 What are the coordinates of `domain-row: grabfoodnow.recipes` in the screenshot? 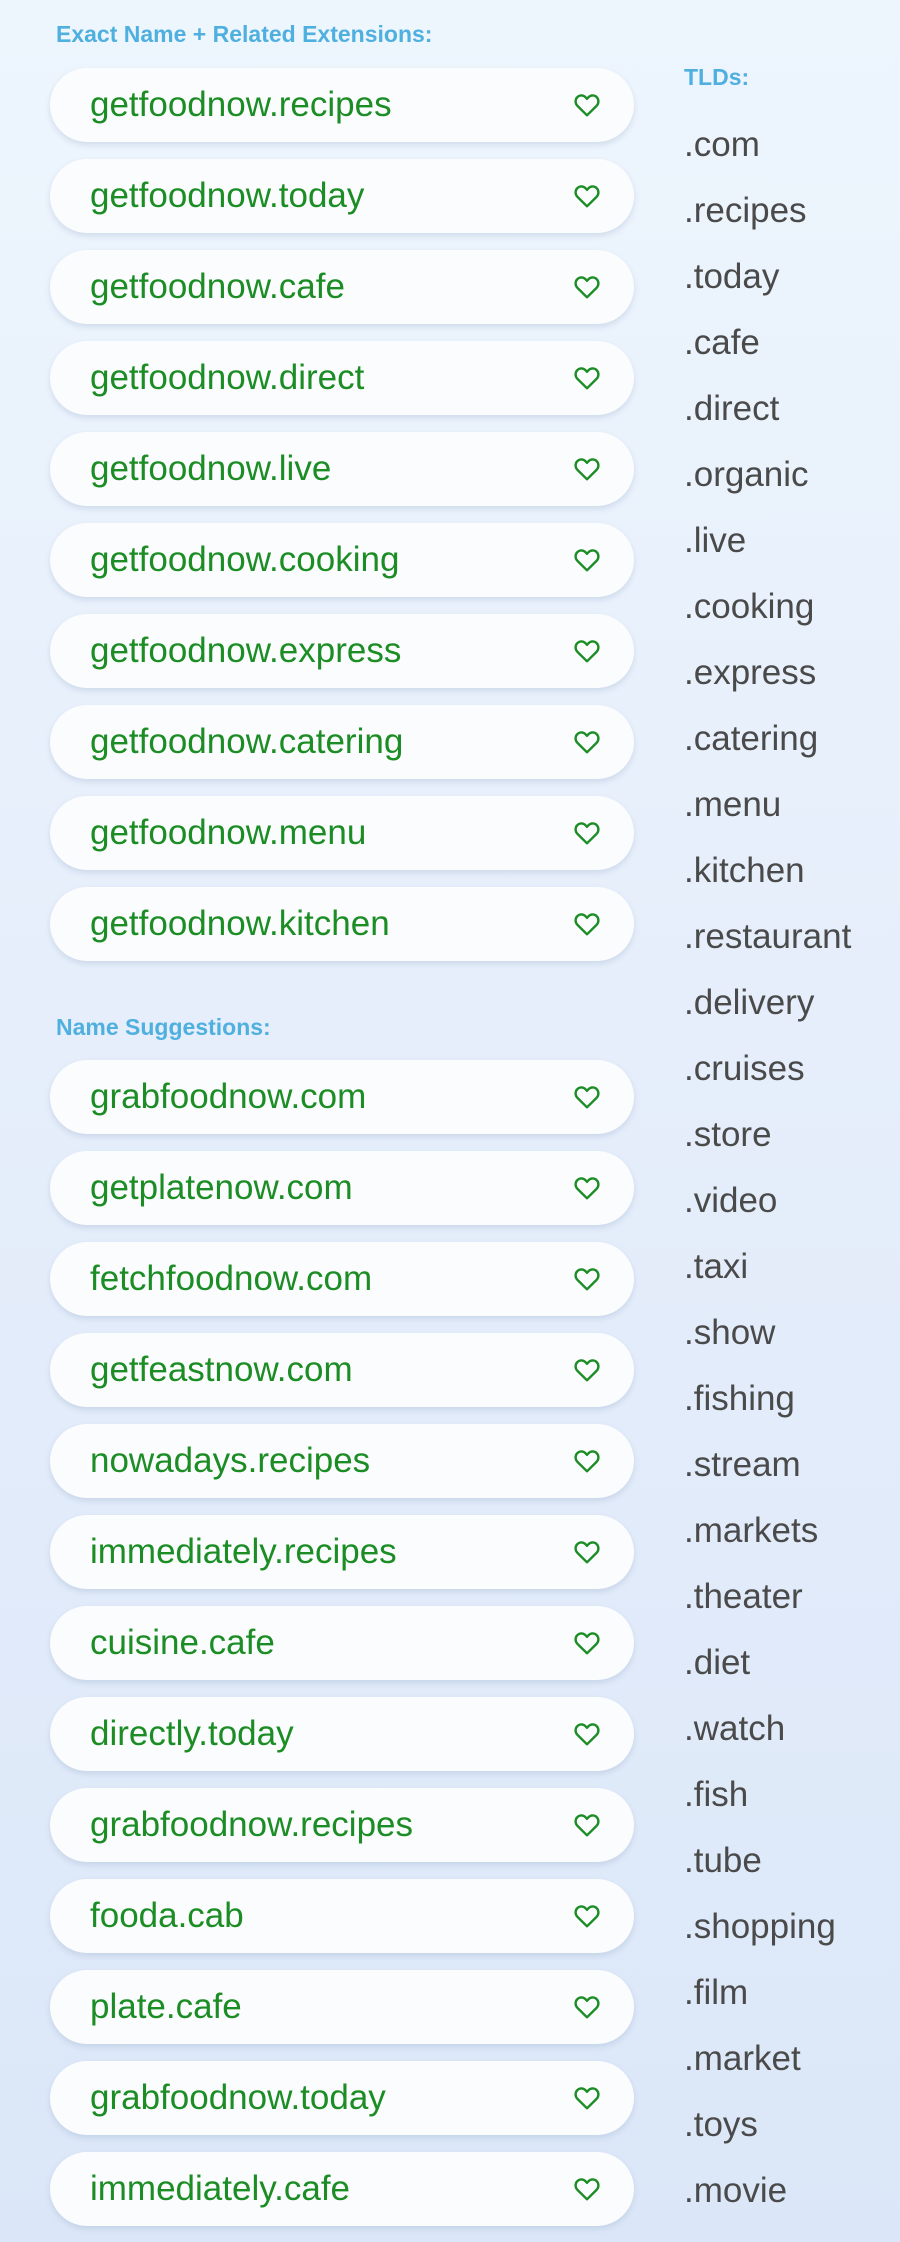 It's located at (342, 1825).